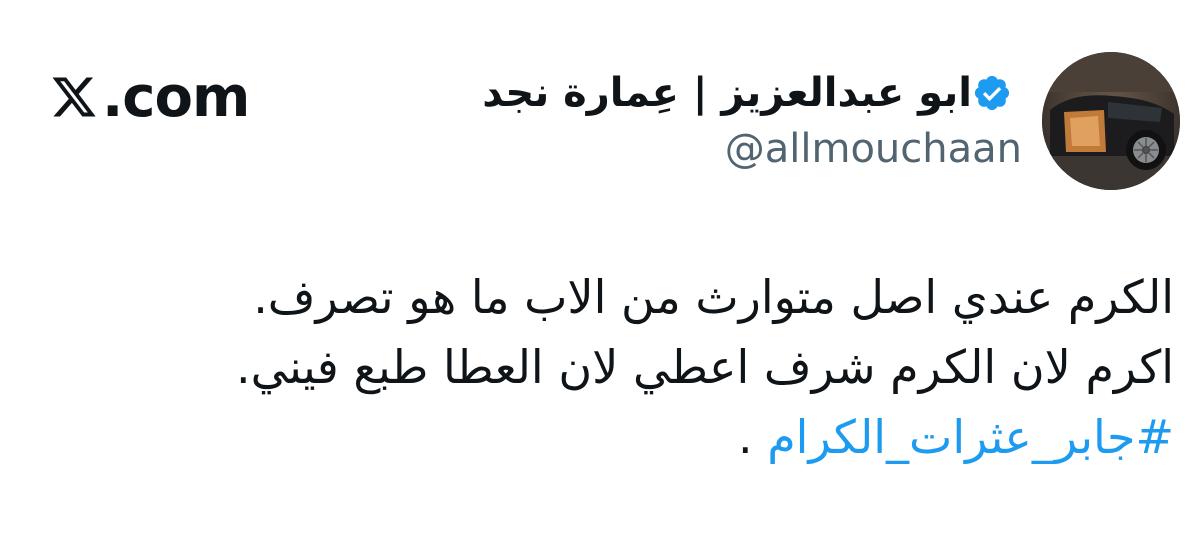 This screenshot has width=1200, height=560. I want to click on avatar, so click(1111, 121).